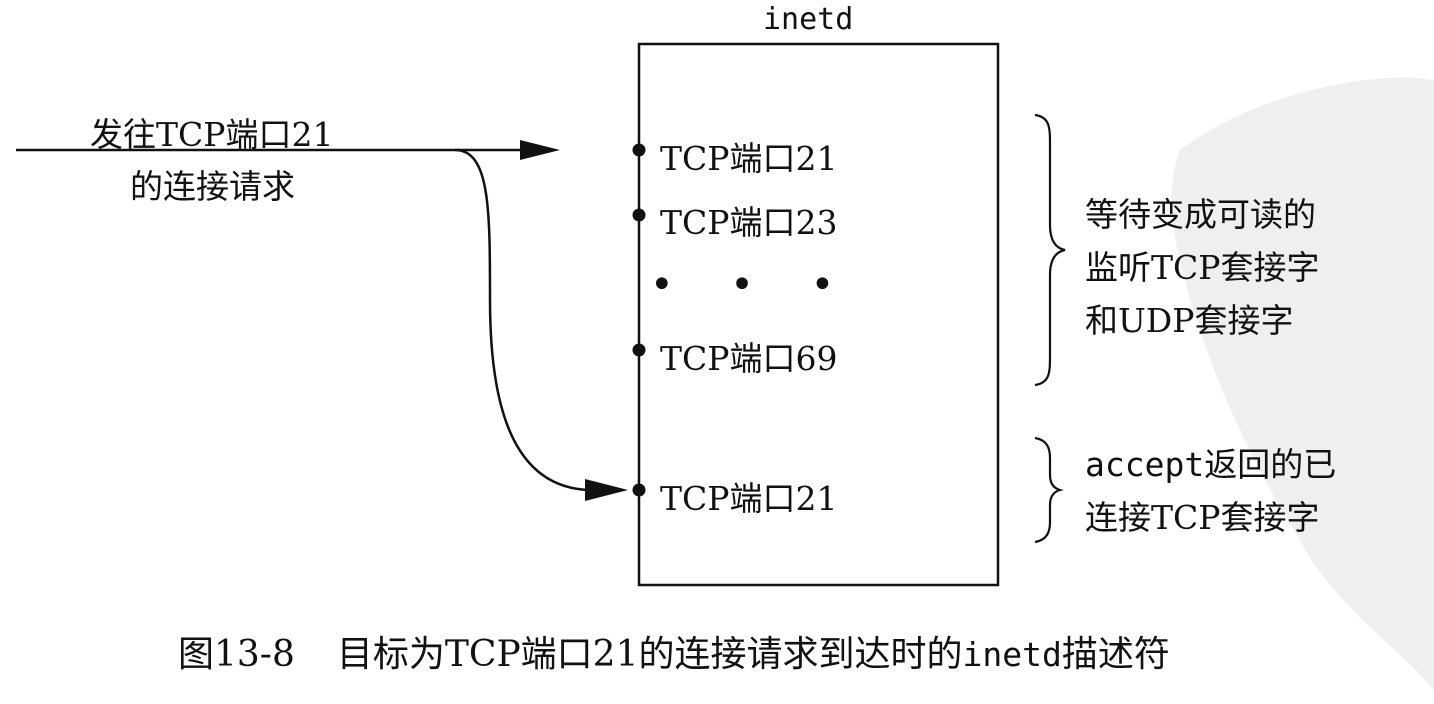 Image resolution: width=1434 pixels, height=704 pixels. I want to click on accepted-brace, so click(1049, 490).